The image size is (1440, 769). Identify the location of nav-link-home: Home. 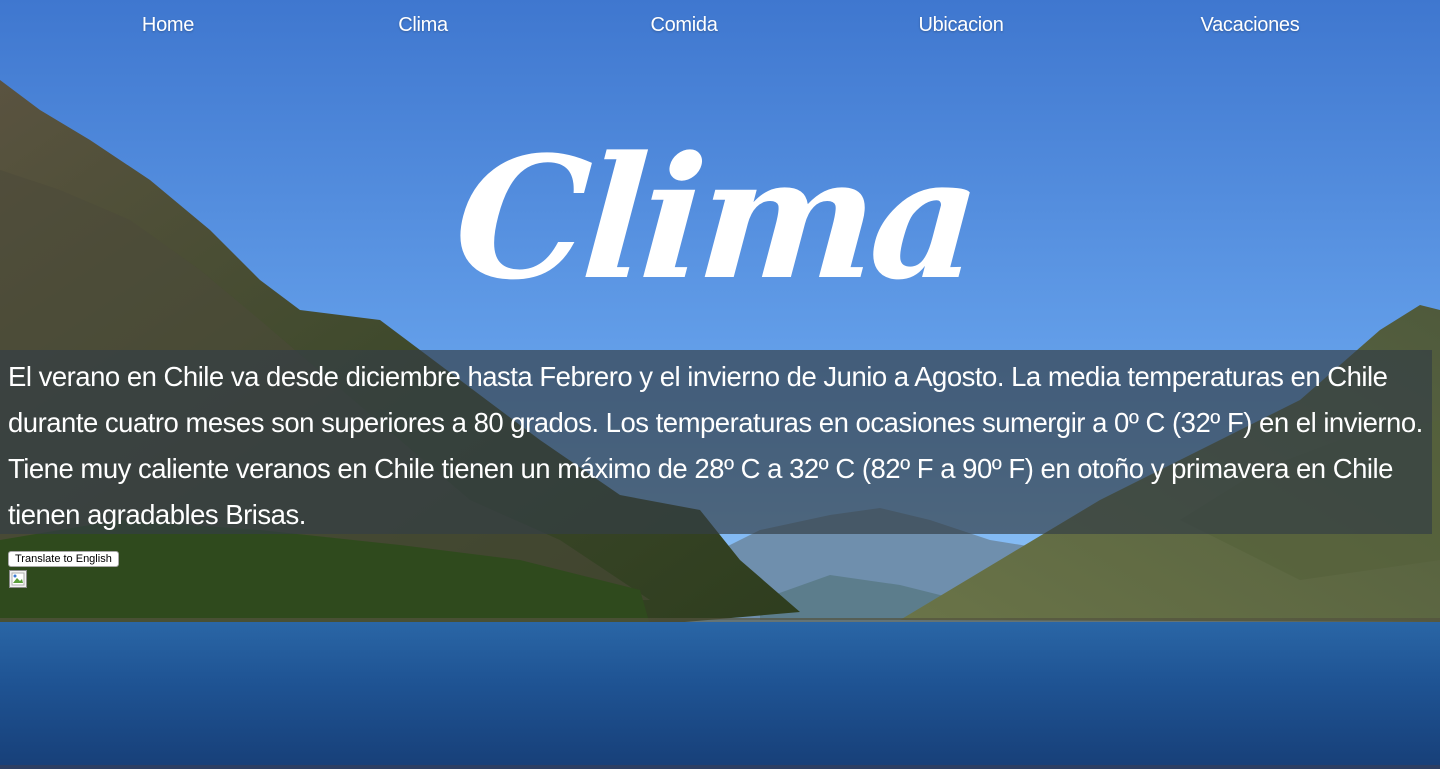
(168, 25).